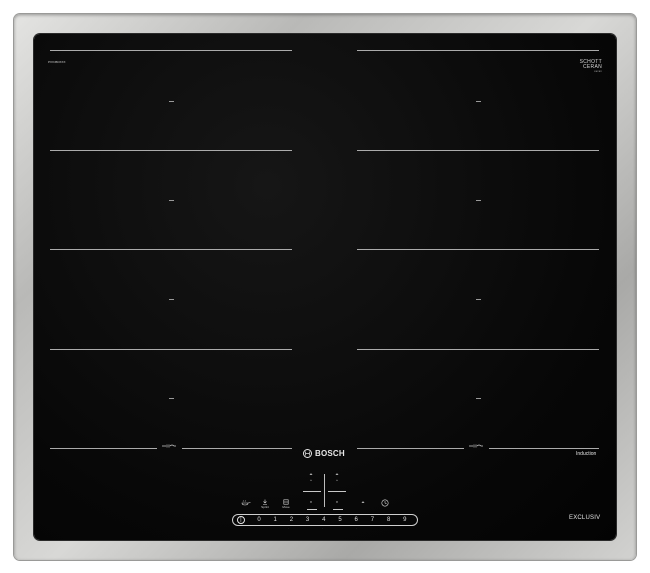  What do you see at coordinates (338, 509) in the screenshot?
I see `right-minus-mark` at bounding box center [338, 509].